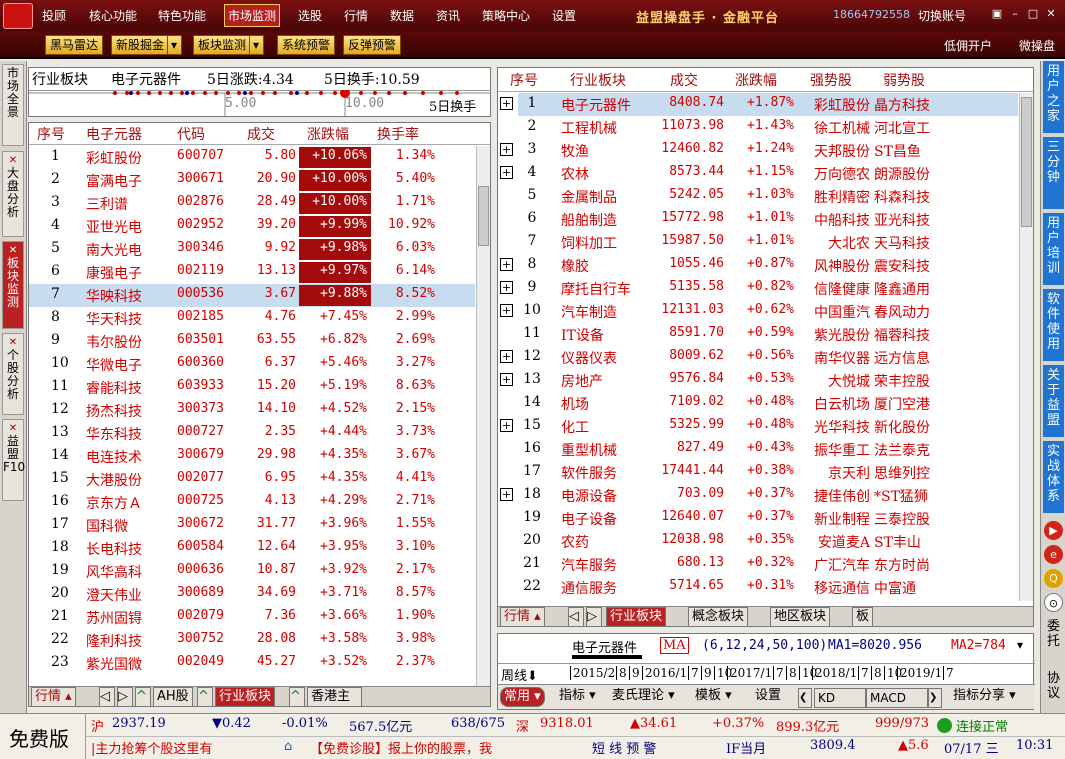 This screenshot has height=759, width=1065. Describe the element at coordinates (252, 203) in the screenshot. I see `table-row: 3 三利谱 002876 28.49 +10.00% 1.71%` at that location.